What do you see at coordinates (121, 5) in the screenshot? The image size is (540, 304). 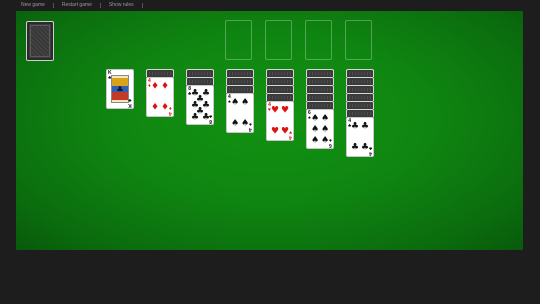 I see `show-rules-button: Show rules` at bounding box center [121, 5].